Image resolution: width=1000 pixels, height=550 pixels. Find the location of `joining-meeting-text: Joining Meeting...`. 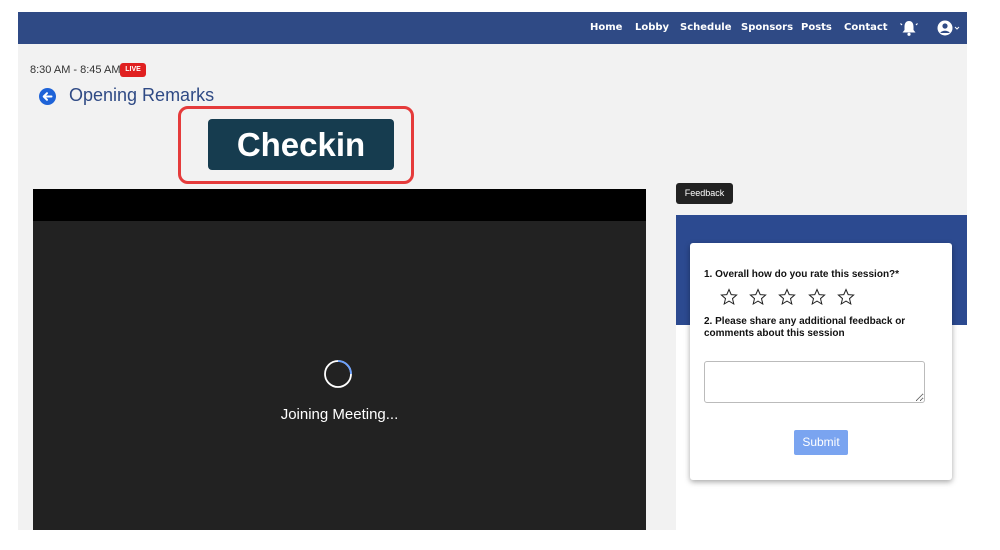

joining-meeting-text: Joining Meeting... is located at coordinates (339, 414).